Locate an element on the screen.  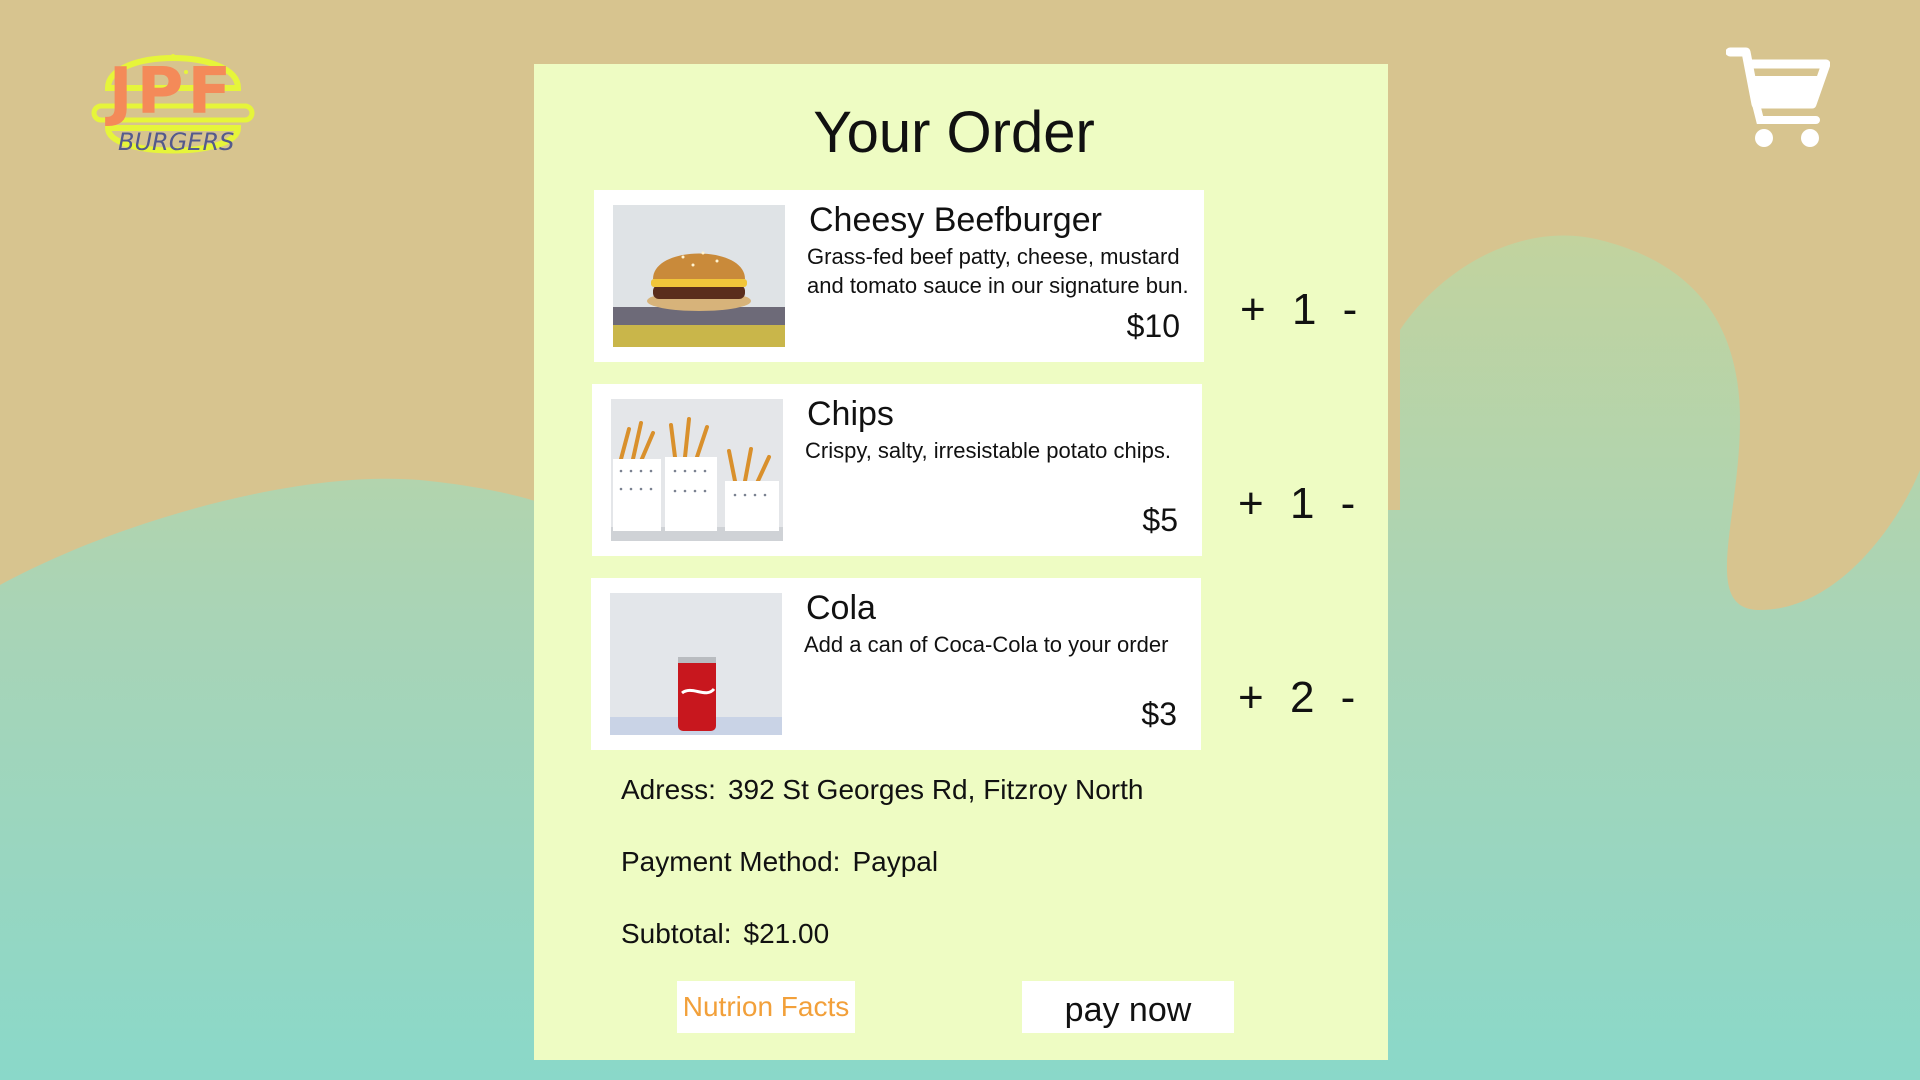
address-label: Adress: is located at coordinates (668, 789).